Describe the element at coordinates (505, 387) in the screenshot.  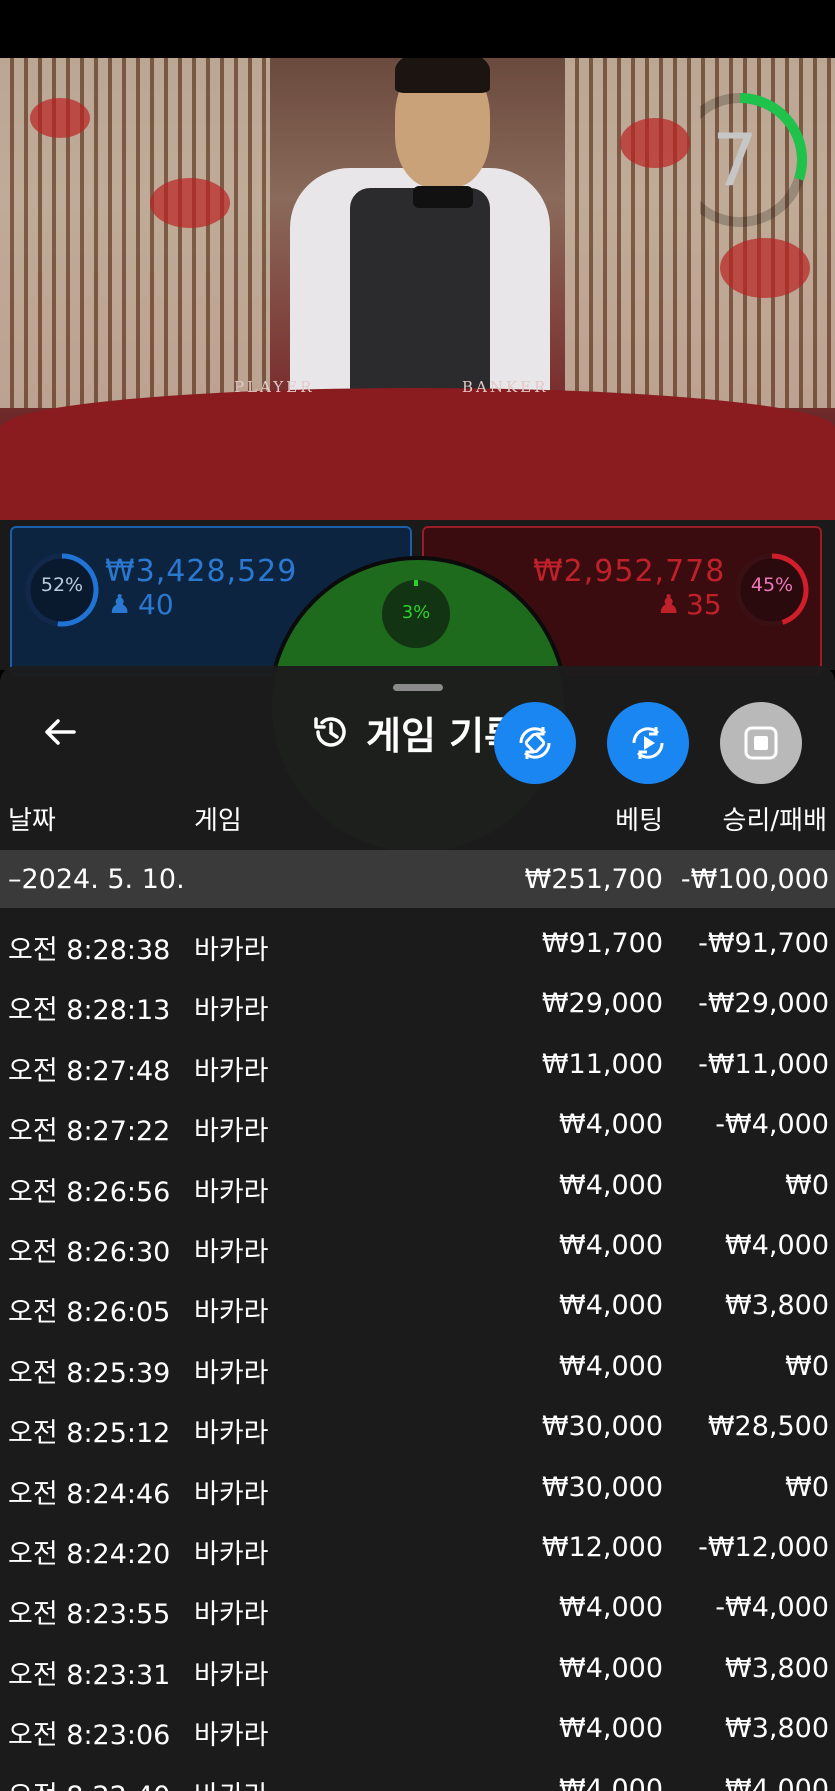
I see `table-banker-label: BANKER` at that location.